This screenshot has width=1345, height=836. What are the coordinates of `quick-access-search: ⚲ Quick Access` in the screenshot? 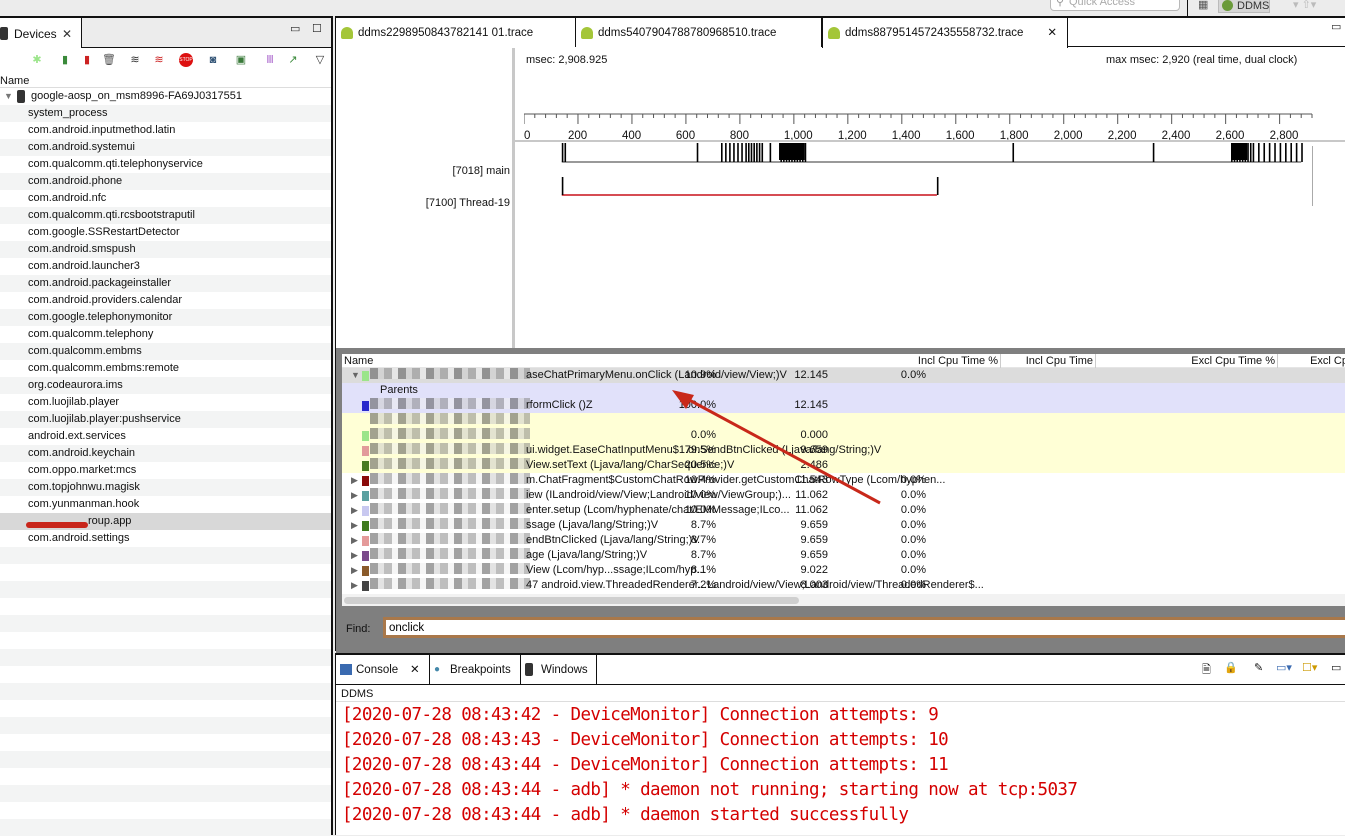 It's located at (1115, 5).